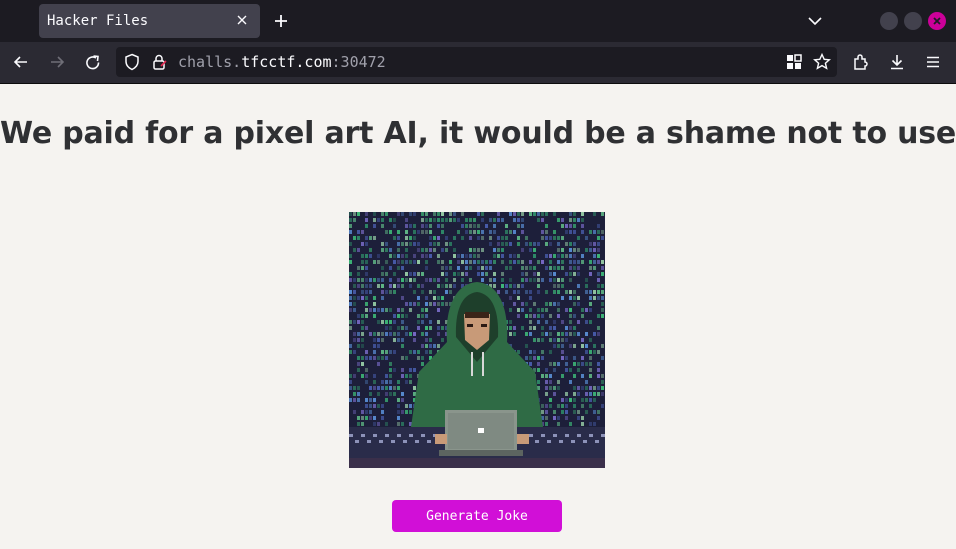  I want to click on navigation-toolbar: challs.tfcctf.com:30472, so click(478, 63).